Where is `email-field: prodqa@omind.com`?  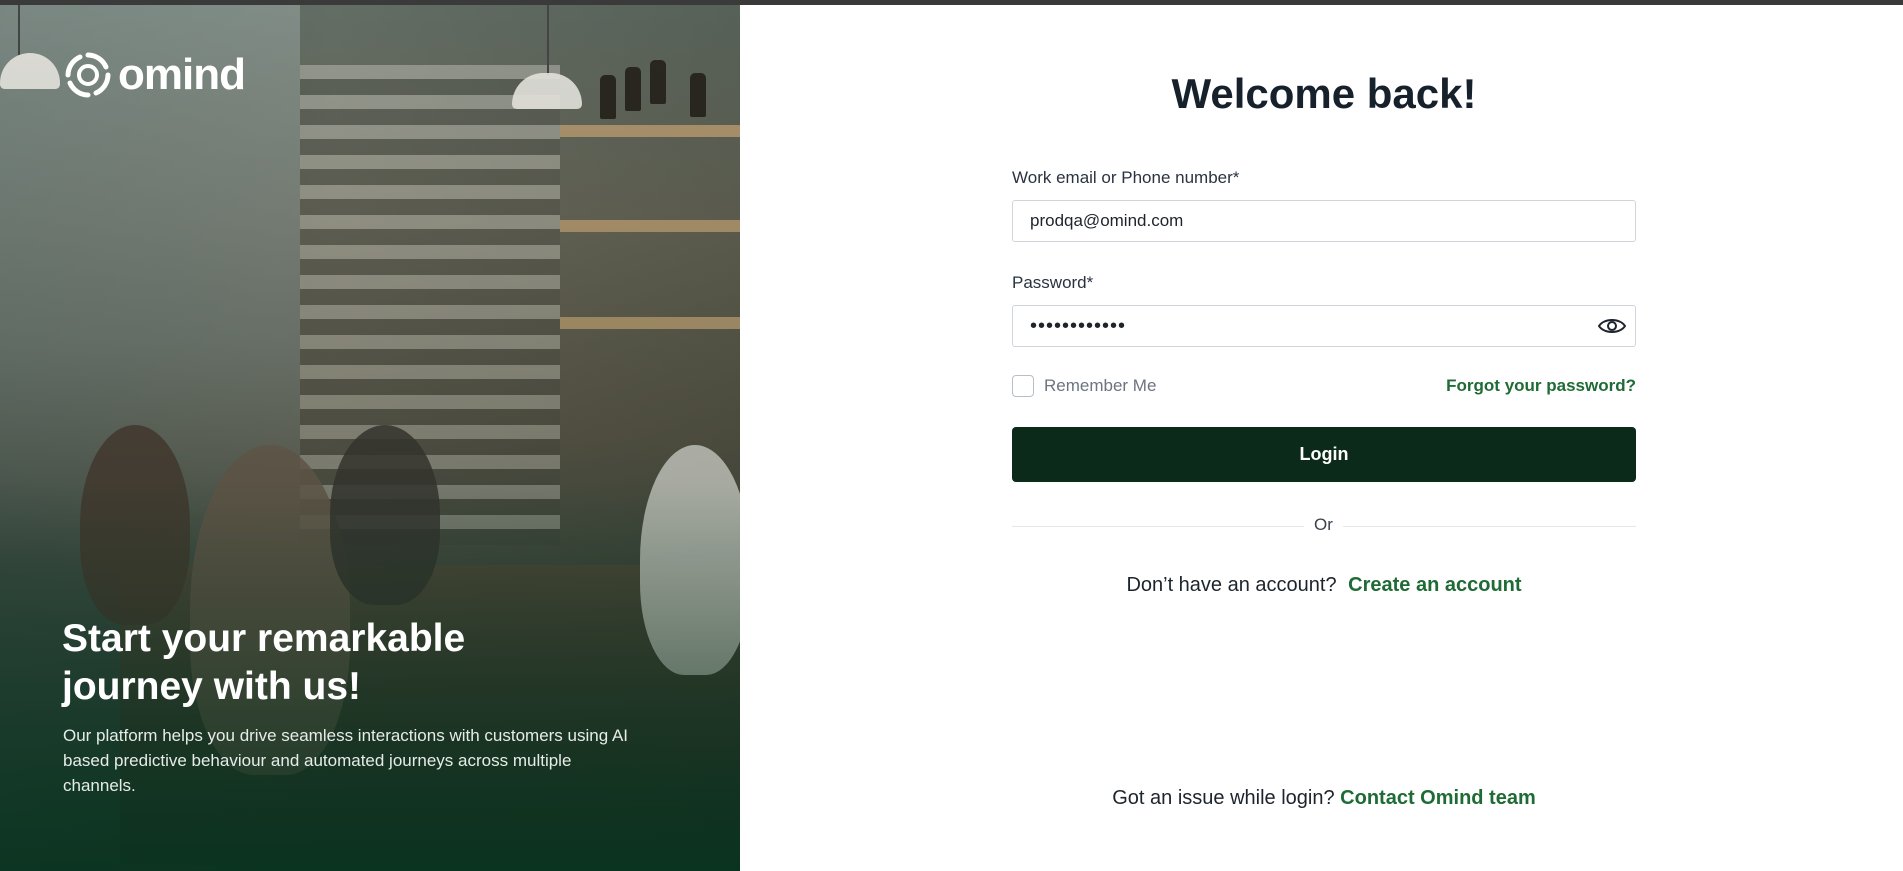 email-field: prodqa@omind.com is located at coordinates (1324, 221).